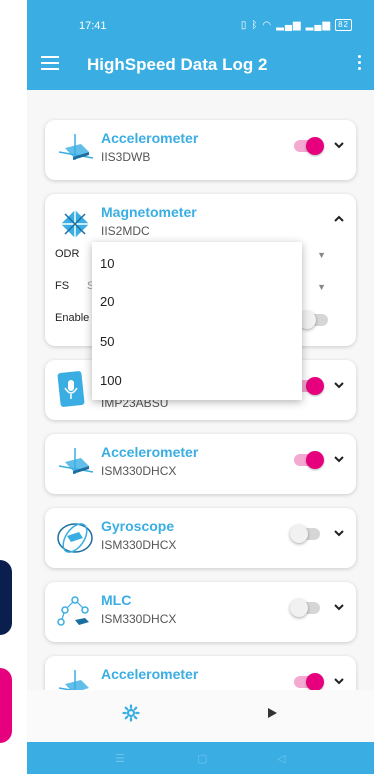 The height and width of the screenshot is (774, 385). I want to click on bluetooth-icon: ᛒ, so click(255, 25).